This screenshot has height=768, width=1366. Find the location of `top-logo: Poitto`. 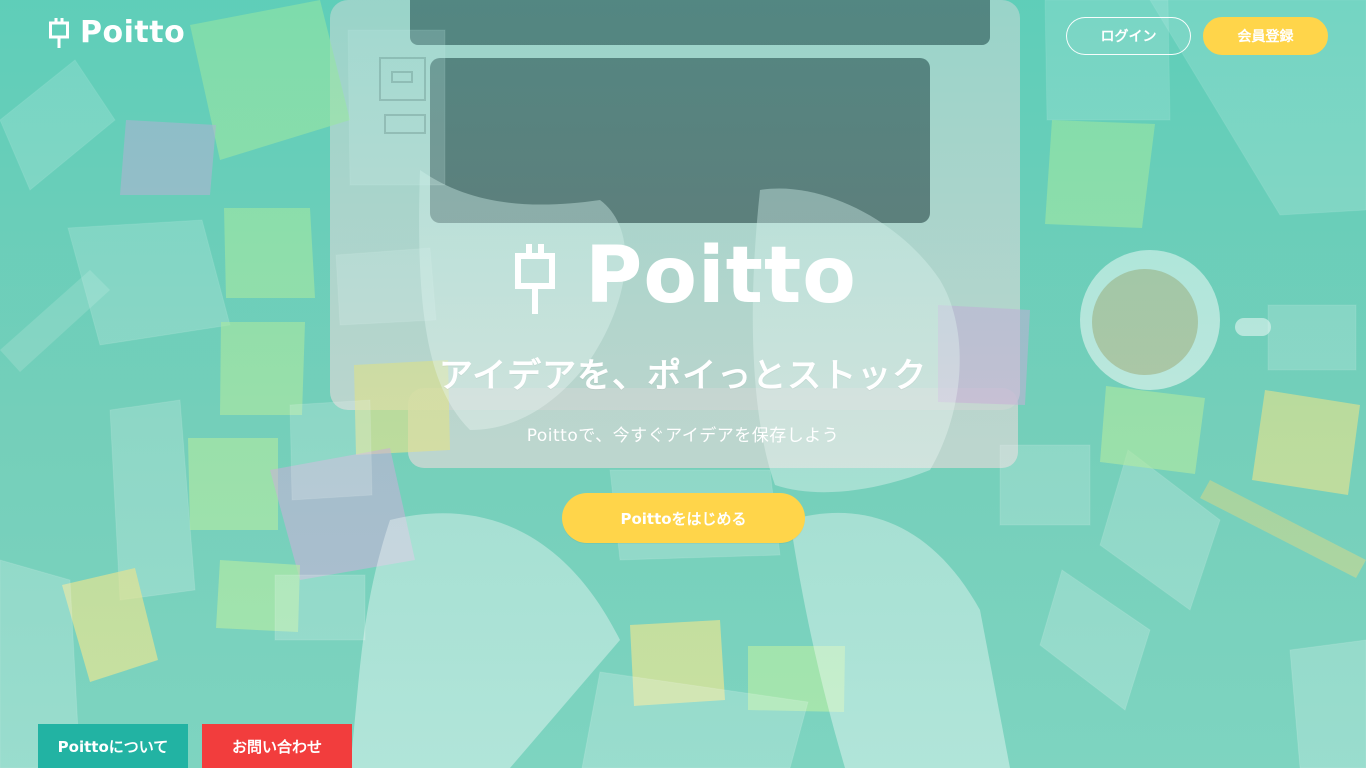

top-logo: Poitto is located at coordinates (116, 33).